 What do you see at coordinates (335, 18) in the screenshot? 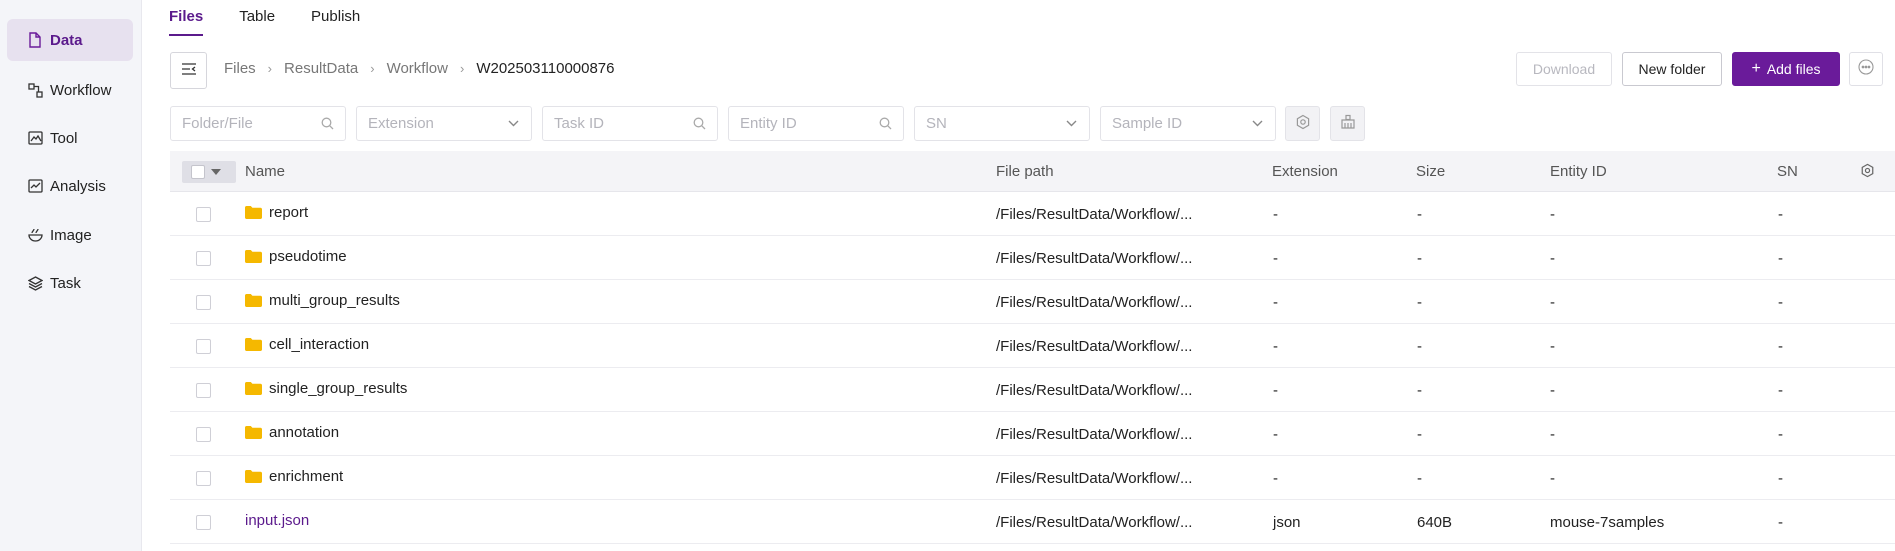
I see `tab-publish: Publish` at bounding box center [335, 18].